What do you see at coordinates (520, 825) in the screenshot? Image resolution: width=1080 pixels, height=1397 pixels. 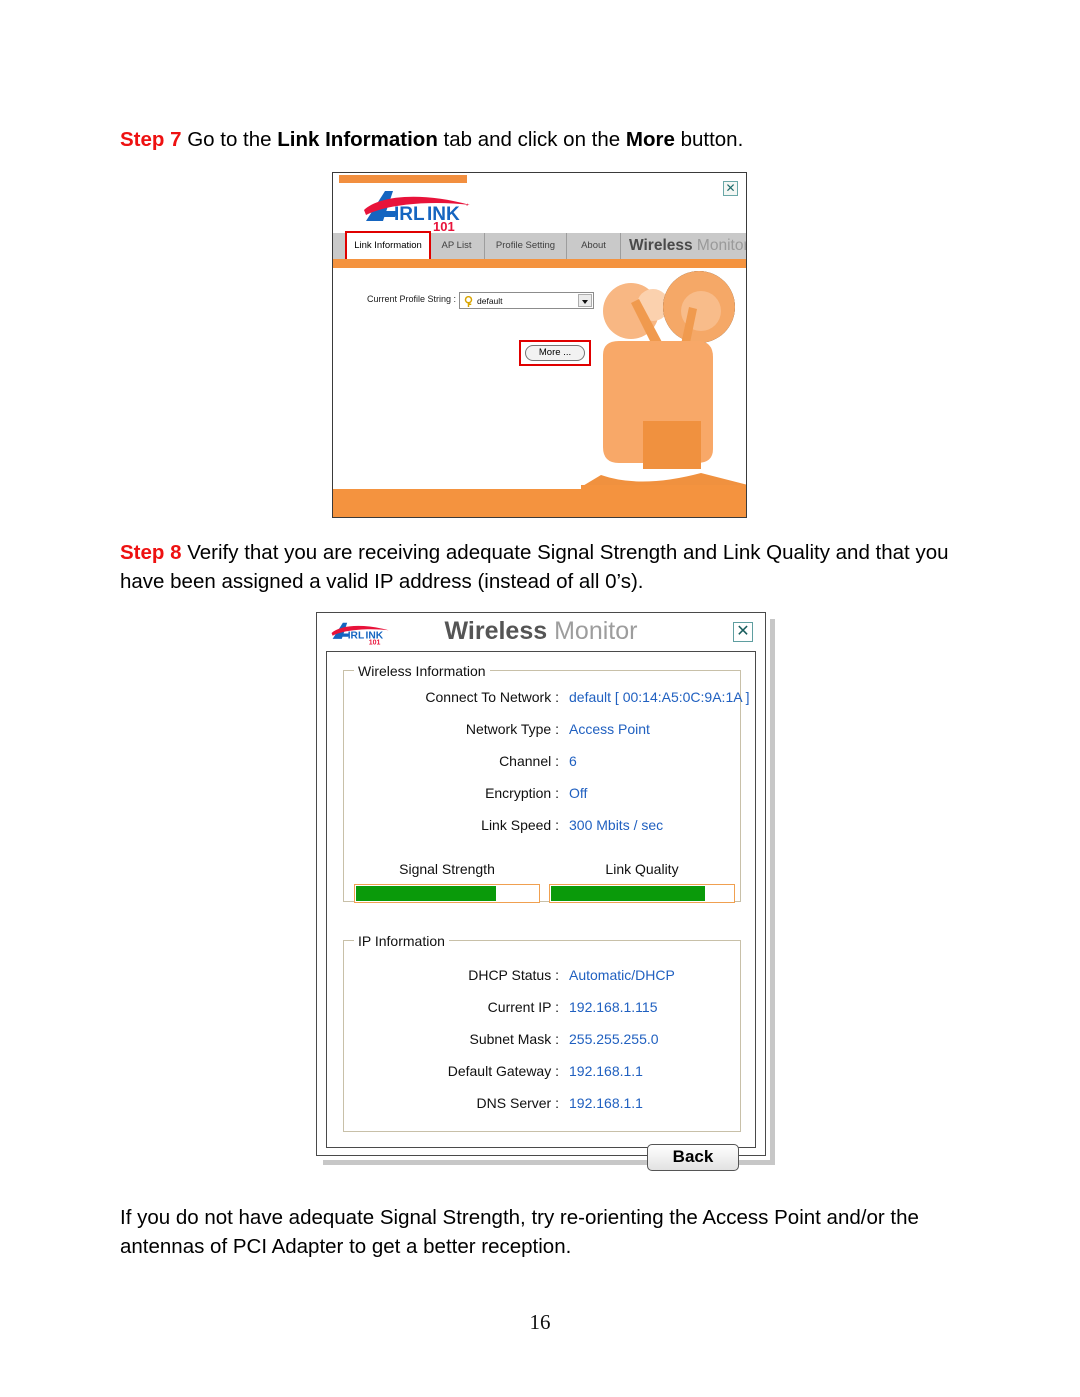 I see `label-link-speed: Link Speed :` at bounding box center [520, 825].